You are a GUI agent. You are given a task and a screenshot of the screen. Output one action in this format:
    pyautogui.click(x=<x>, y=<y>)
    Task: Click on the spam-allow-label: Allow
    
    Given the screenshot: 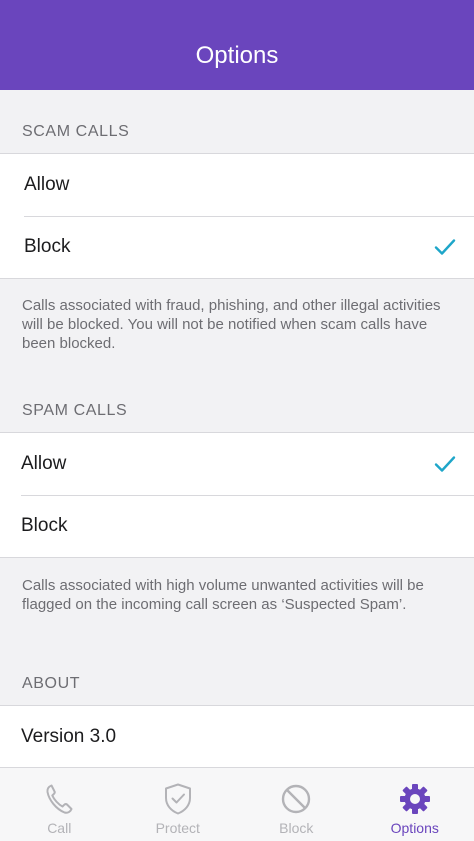 What is the action you would take?
    pyautogui.click(x=44, y=463)
    